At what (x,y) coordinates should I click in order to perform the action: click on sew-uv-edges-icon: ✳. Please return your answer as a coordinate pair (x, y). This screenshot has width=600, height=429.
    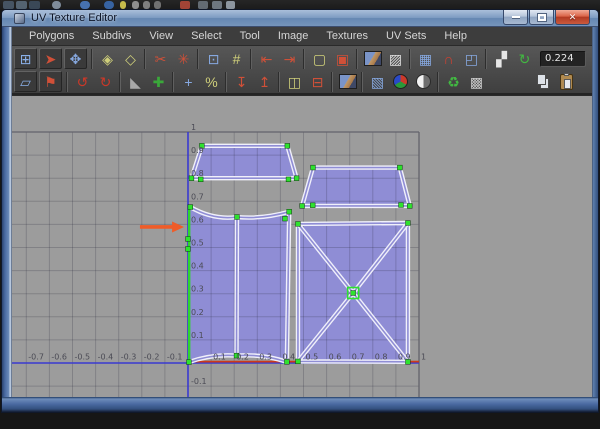
    Looking at the image, I should click on (183, 58).